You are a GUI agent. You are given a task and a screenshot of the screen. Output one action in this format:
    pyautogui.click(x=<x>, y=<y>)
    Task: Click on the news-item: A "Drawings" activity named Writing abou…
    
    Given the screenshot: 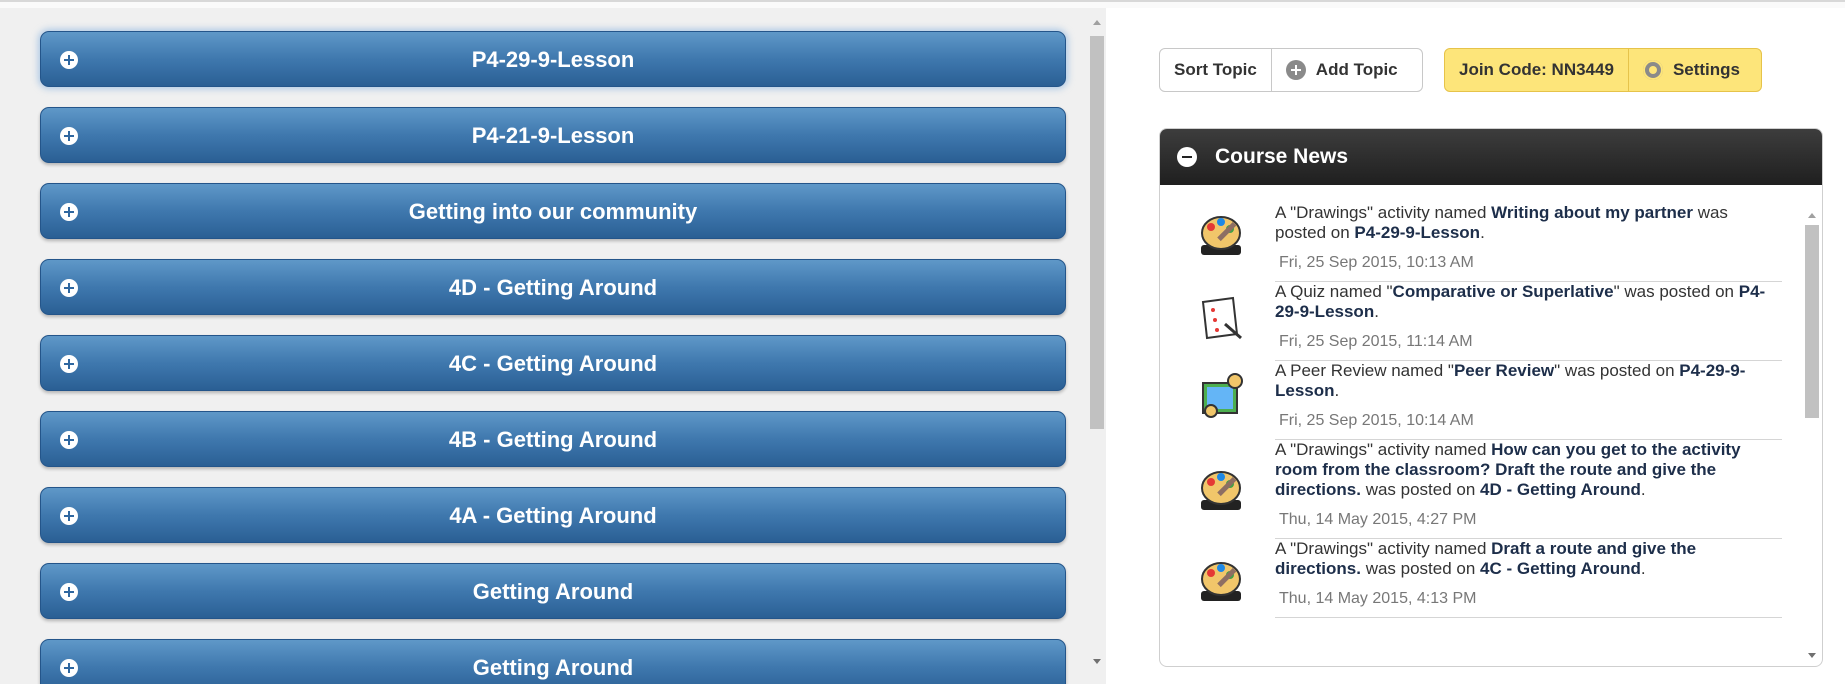 What is the action you would take?
    pyautogui.click(x=1491, y=242)
    